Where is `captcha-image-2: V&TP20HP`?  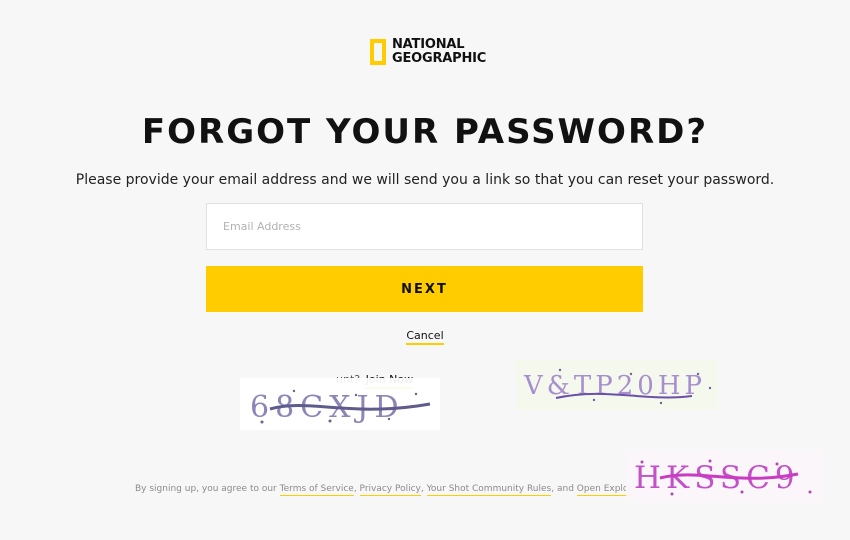 captcha-image-2: V&TP20HP is located at coordinates (617, 385).